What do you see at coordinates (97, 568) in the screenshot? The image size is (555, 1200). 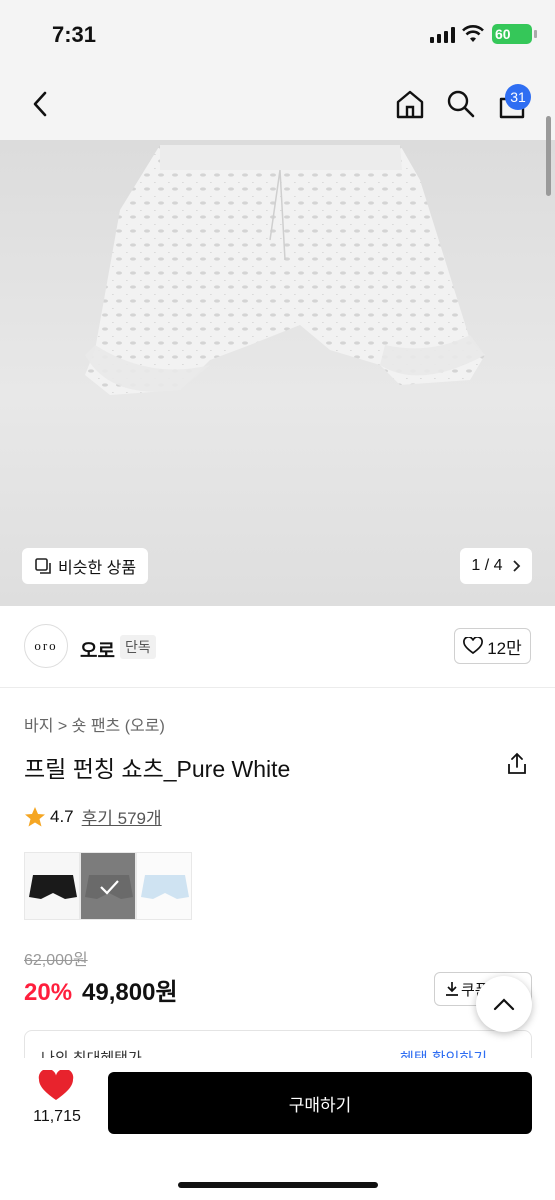 I see `similar-products-label: 비슷한 상품` at bounding box center [97, 568].